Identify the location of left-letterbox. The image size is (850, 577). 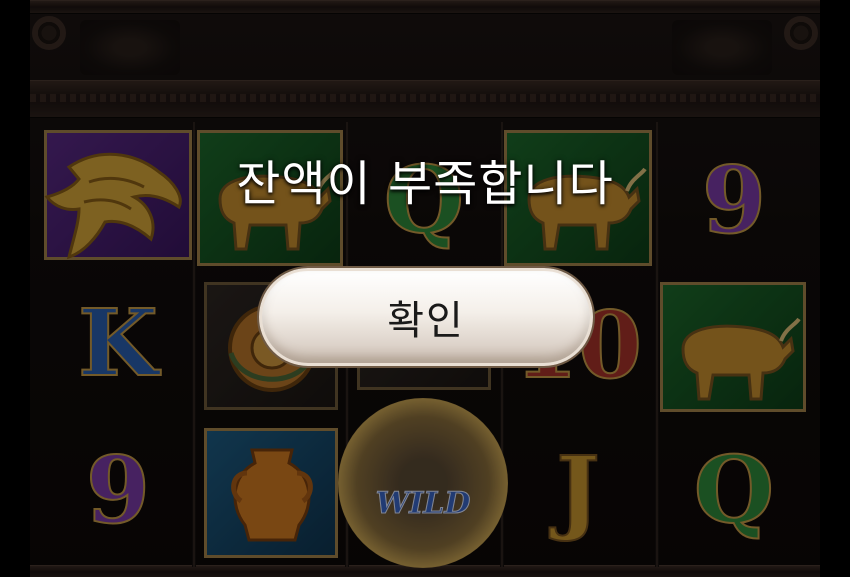
(15, 288).